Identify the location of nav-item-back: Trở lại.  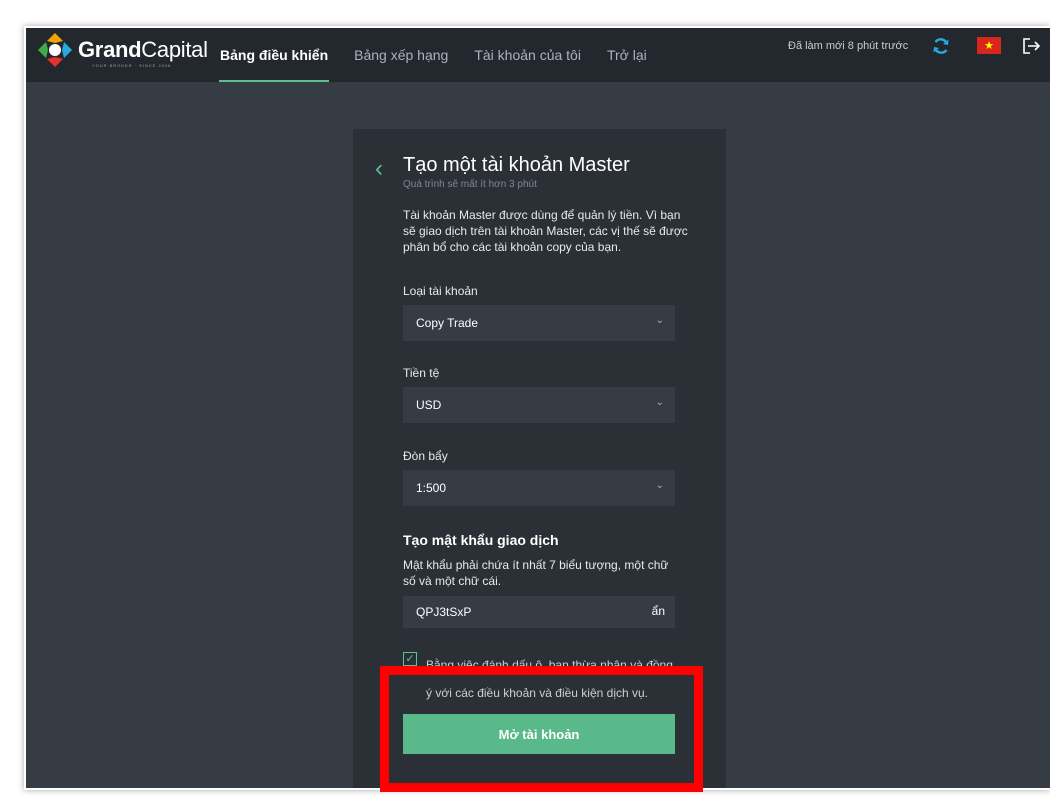
(627, 55).